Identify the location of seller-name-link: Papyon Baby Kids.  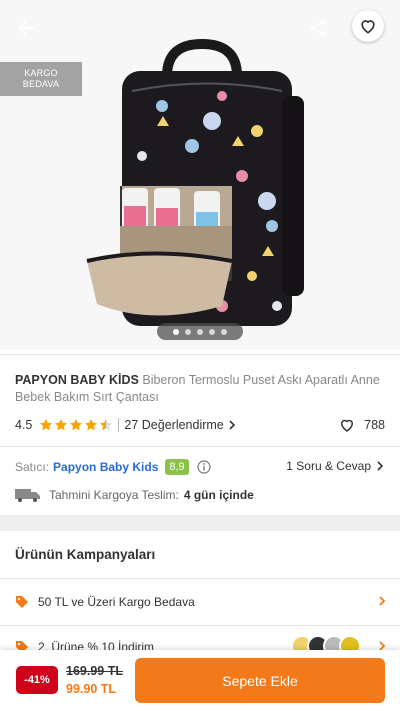
(105, 467).